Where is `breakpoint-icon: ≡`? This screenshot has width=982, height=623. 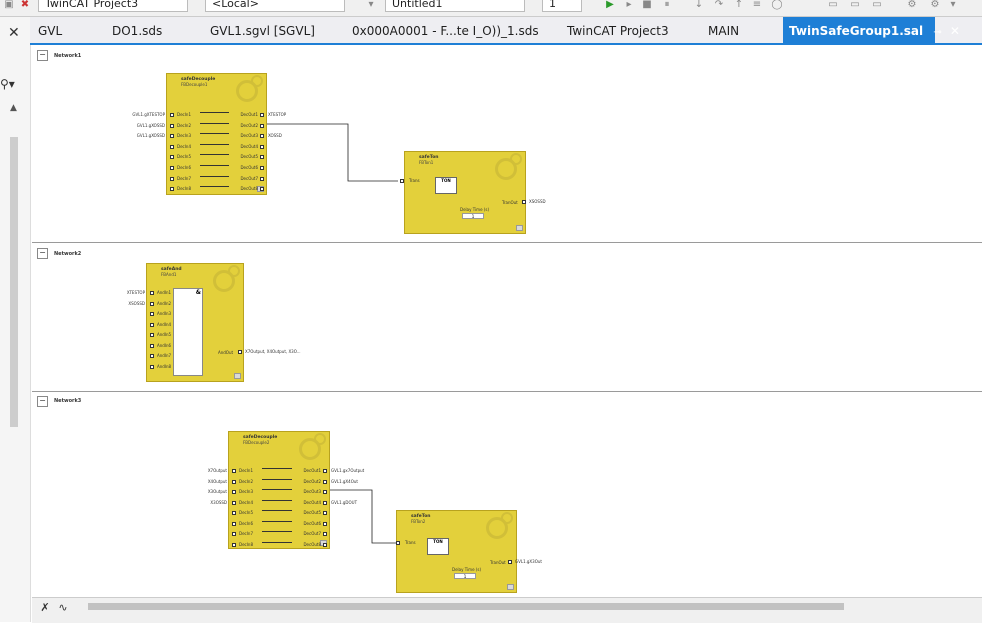
breakpoint-icon: ≡ is located at coordinates (757, 5).